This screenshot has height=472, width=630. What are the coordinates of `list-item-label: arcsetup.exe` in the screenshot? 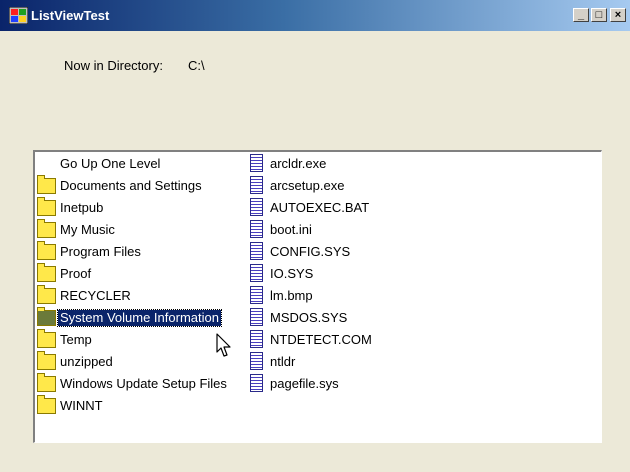 It's located at (307, 185).